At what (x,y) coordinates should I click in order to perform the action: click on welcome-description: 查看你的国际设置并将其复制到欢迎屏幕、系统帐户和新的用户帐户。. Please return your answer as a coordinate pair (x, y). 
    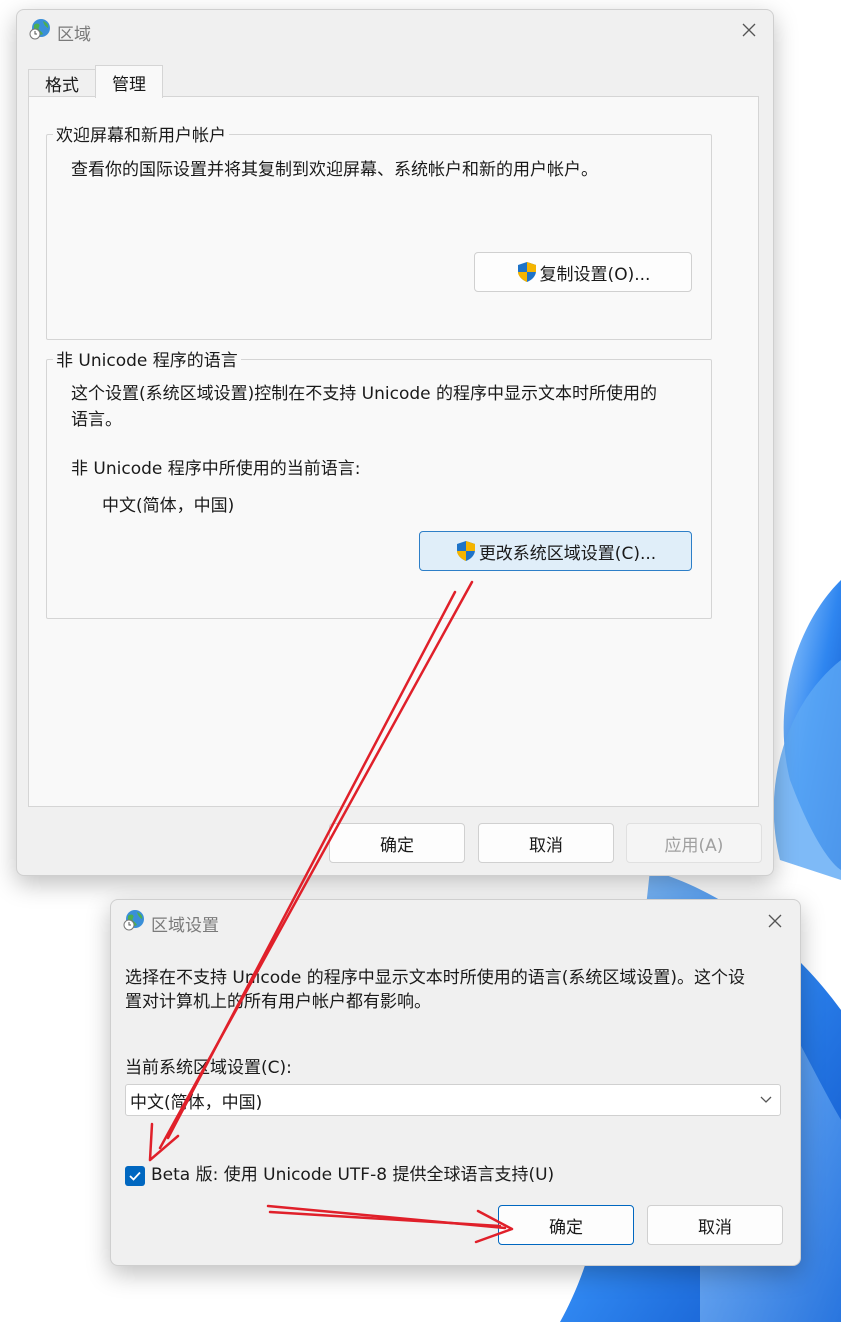
    Looking at the image, I should click on (334, 170).